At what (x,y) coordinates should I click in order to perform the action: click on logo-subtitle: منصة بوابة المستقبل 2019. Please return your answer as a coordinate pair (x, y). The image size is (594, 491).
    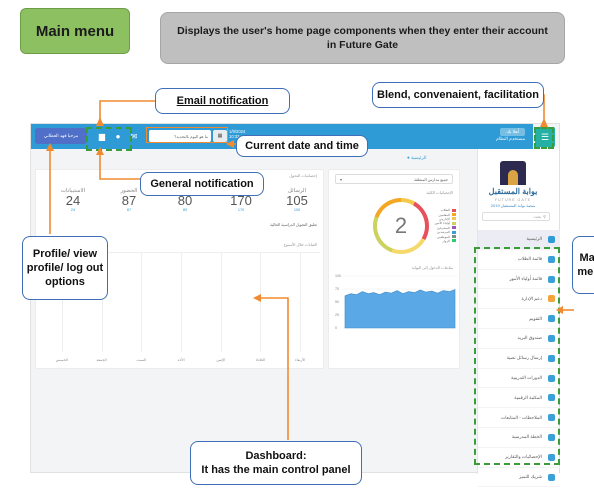
    Looking at the image, I should click on (513, 205).